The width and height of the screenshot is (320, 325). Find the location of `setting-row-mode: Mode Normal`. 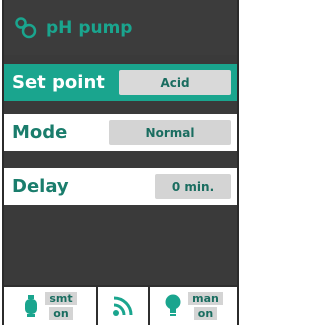

setting-row-mode: Mode Normal is located at coordinates (120, 132).